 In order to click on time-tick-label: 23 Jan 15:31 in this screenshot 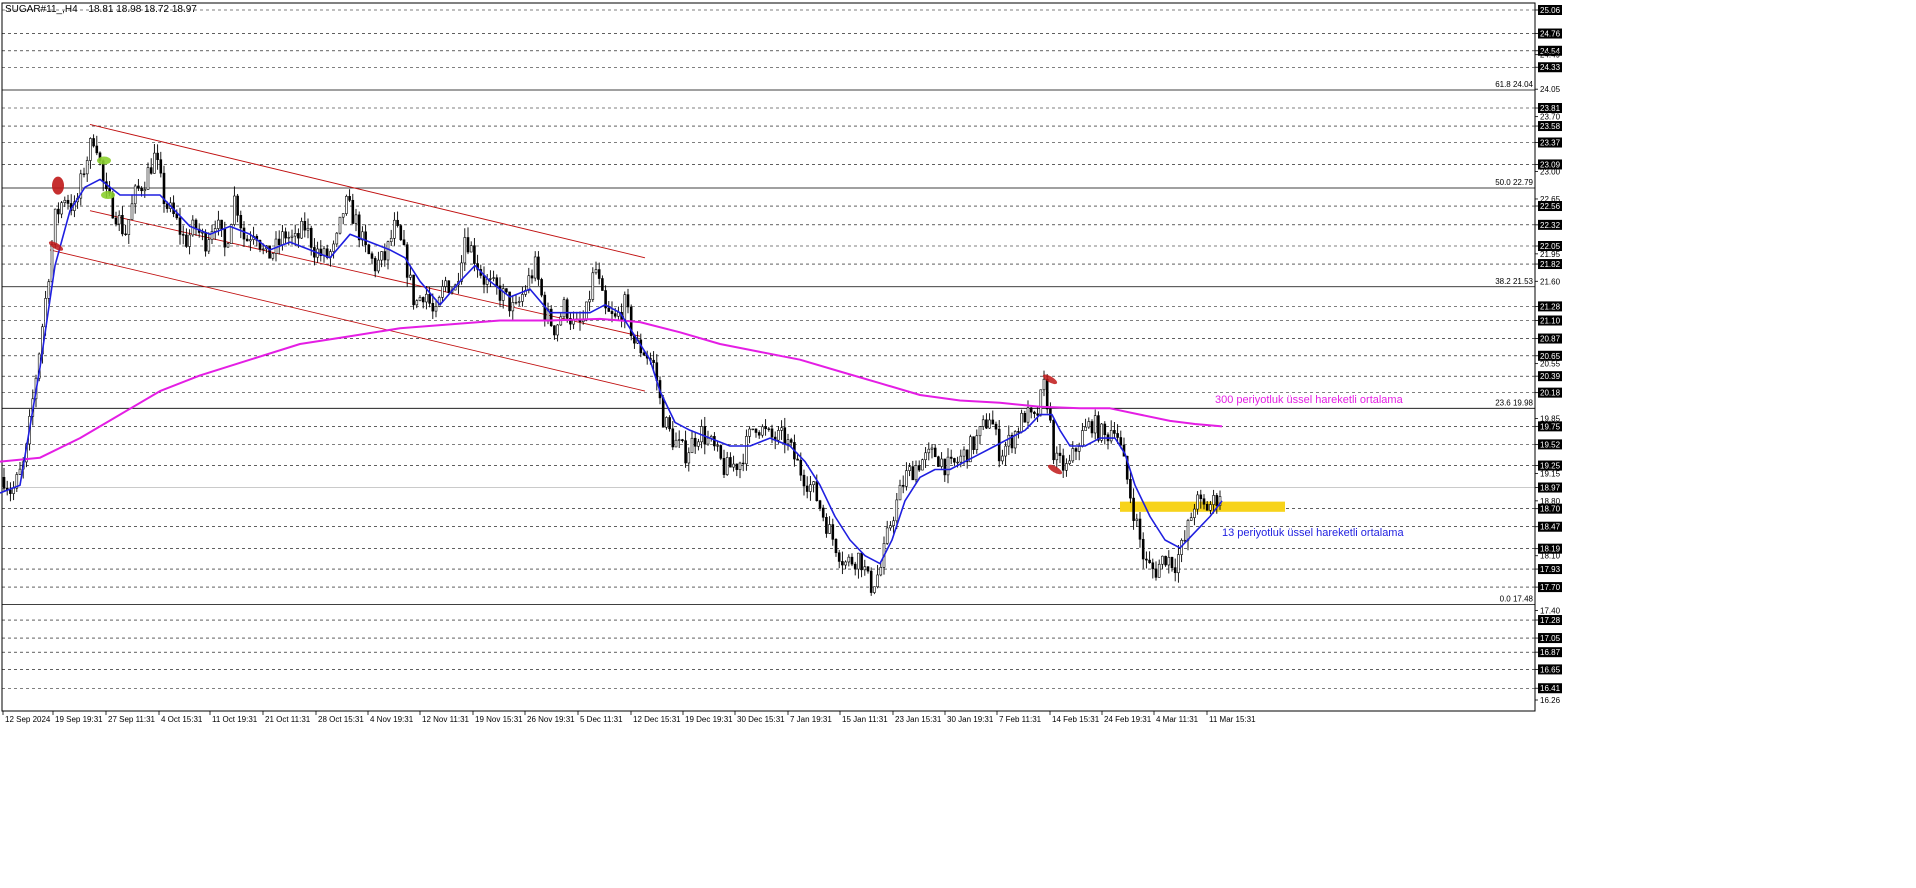, I will do `click(918, 719)`.